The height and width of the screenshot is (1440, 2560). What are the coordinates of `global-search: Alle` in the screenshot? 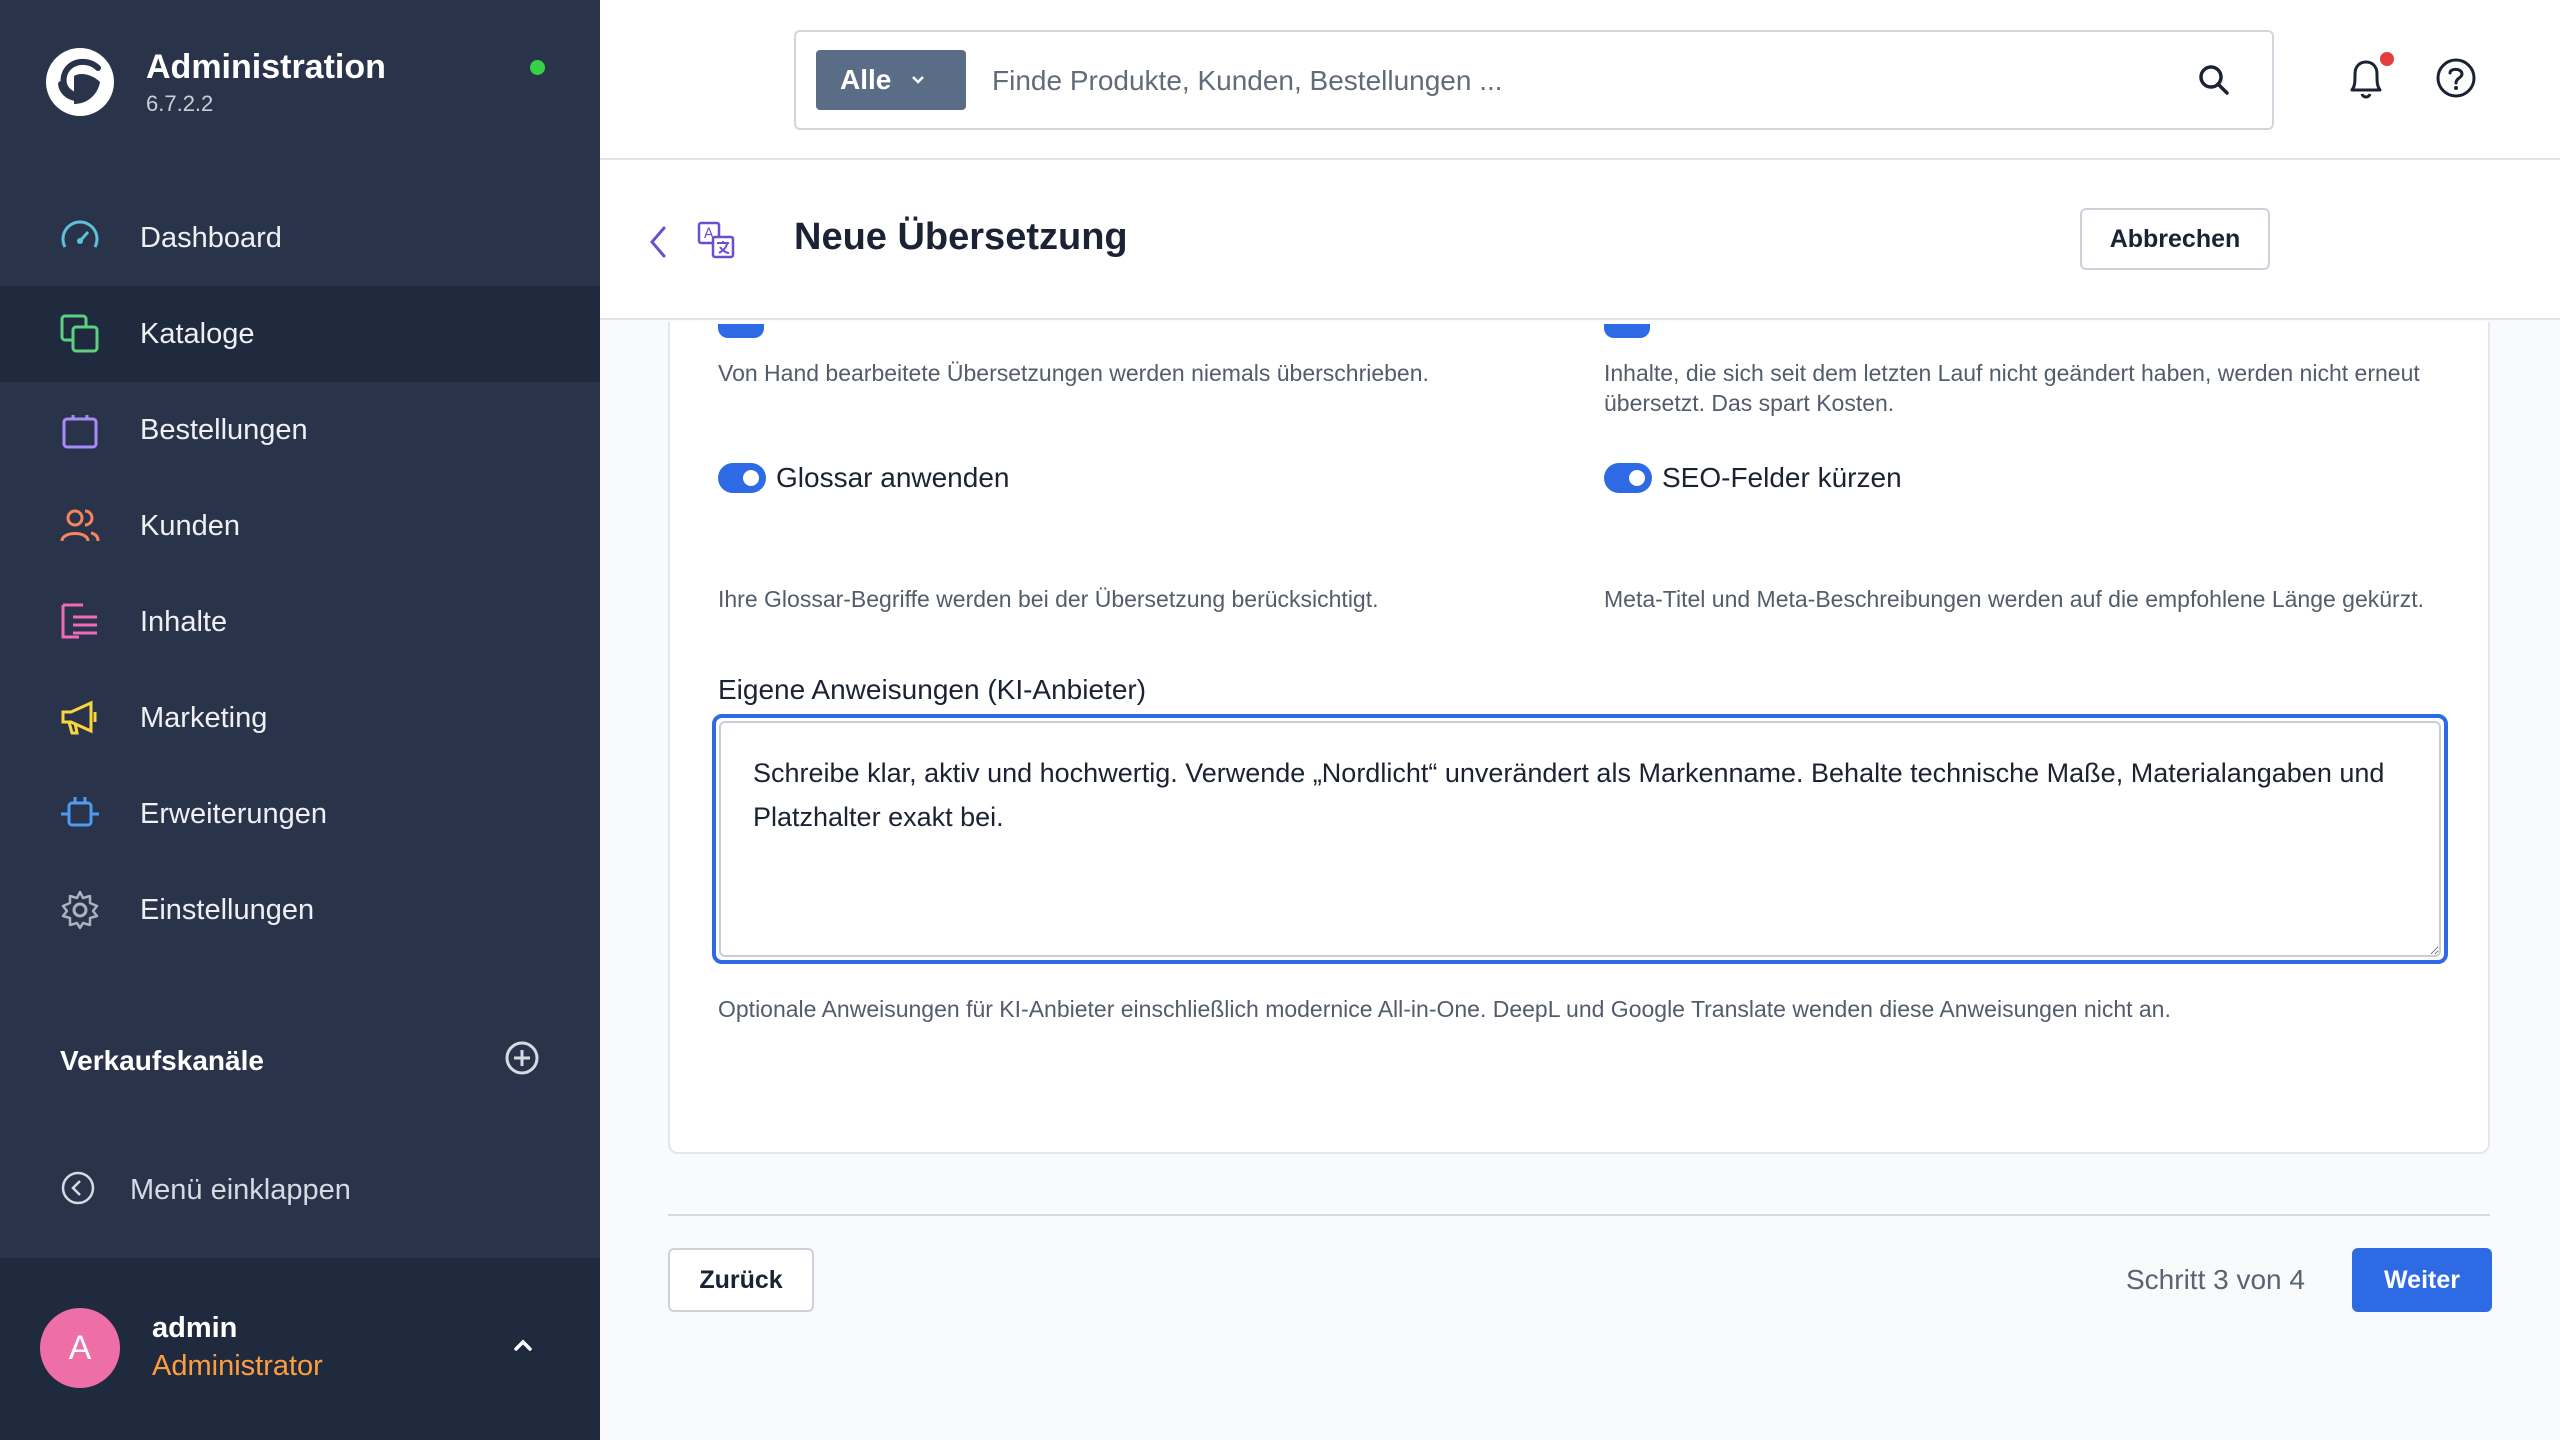 It's located at (1534, 80).